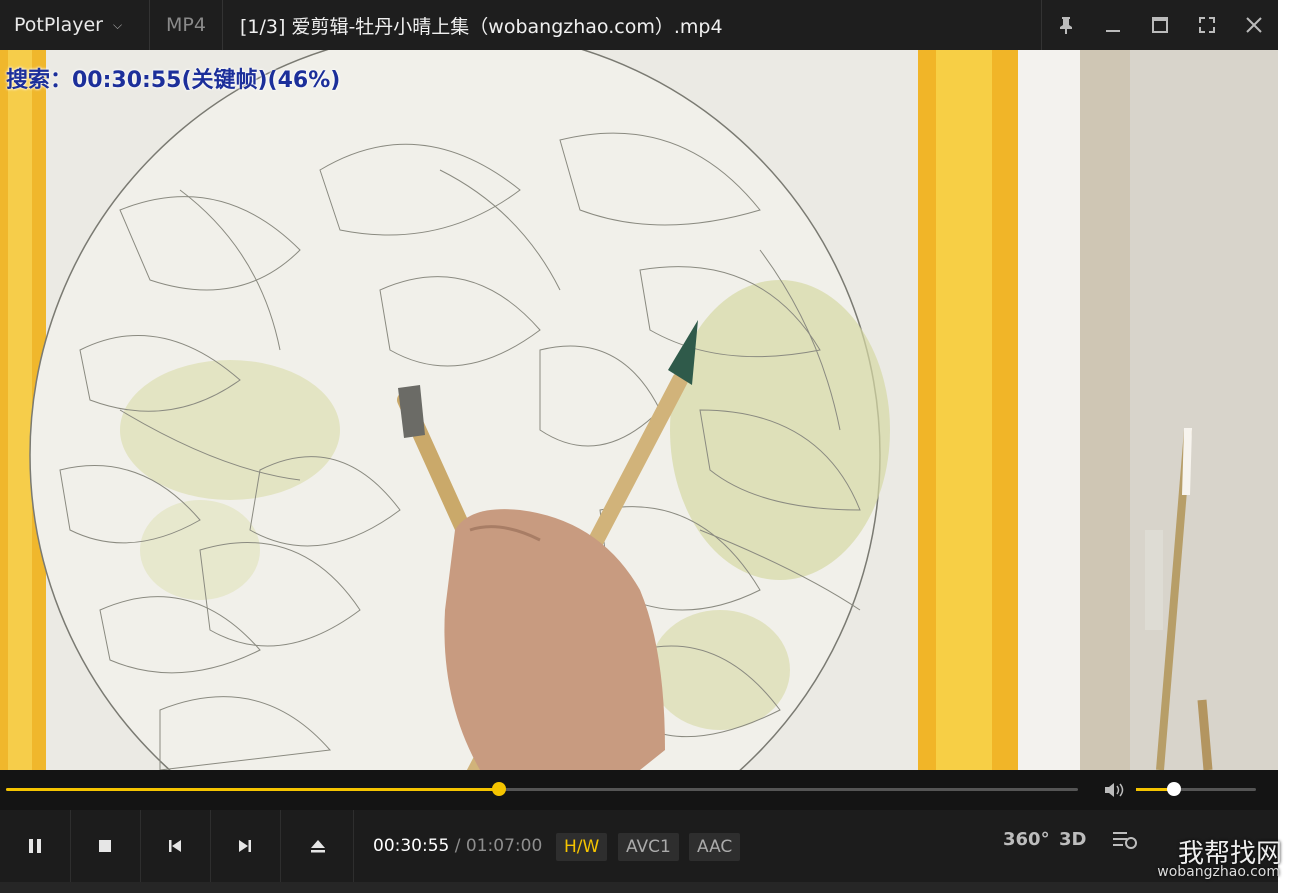 The image size is (1290, 893). I want to click on pause-button, so click(35, 846).